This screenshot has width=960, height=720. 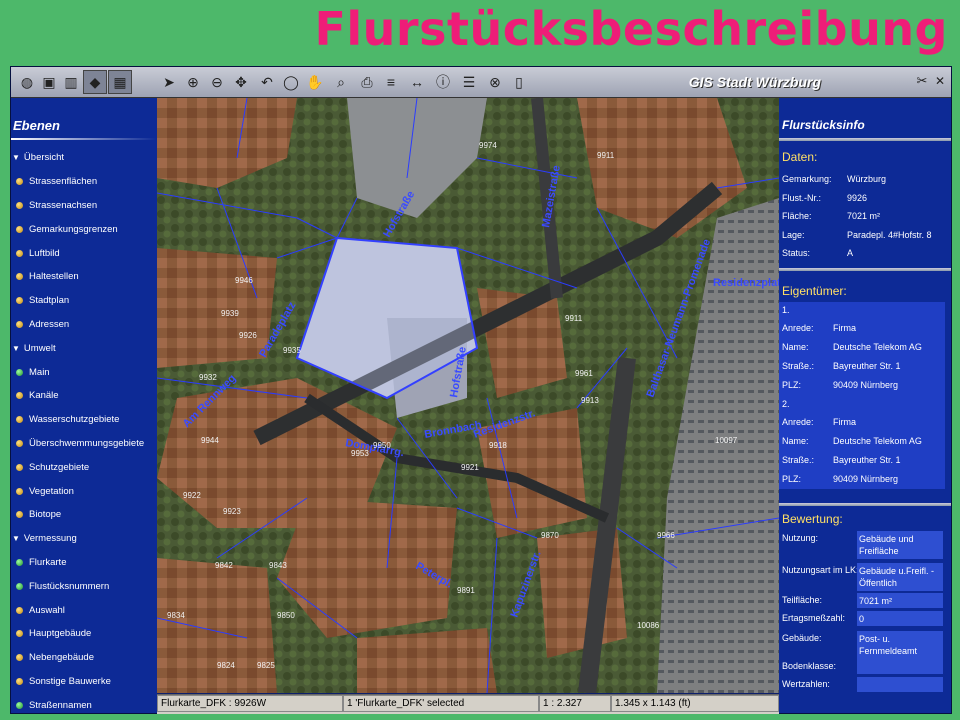 I want to click on parcel-number: 9946, so click(x=244, y=280).